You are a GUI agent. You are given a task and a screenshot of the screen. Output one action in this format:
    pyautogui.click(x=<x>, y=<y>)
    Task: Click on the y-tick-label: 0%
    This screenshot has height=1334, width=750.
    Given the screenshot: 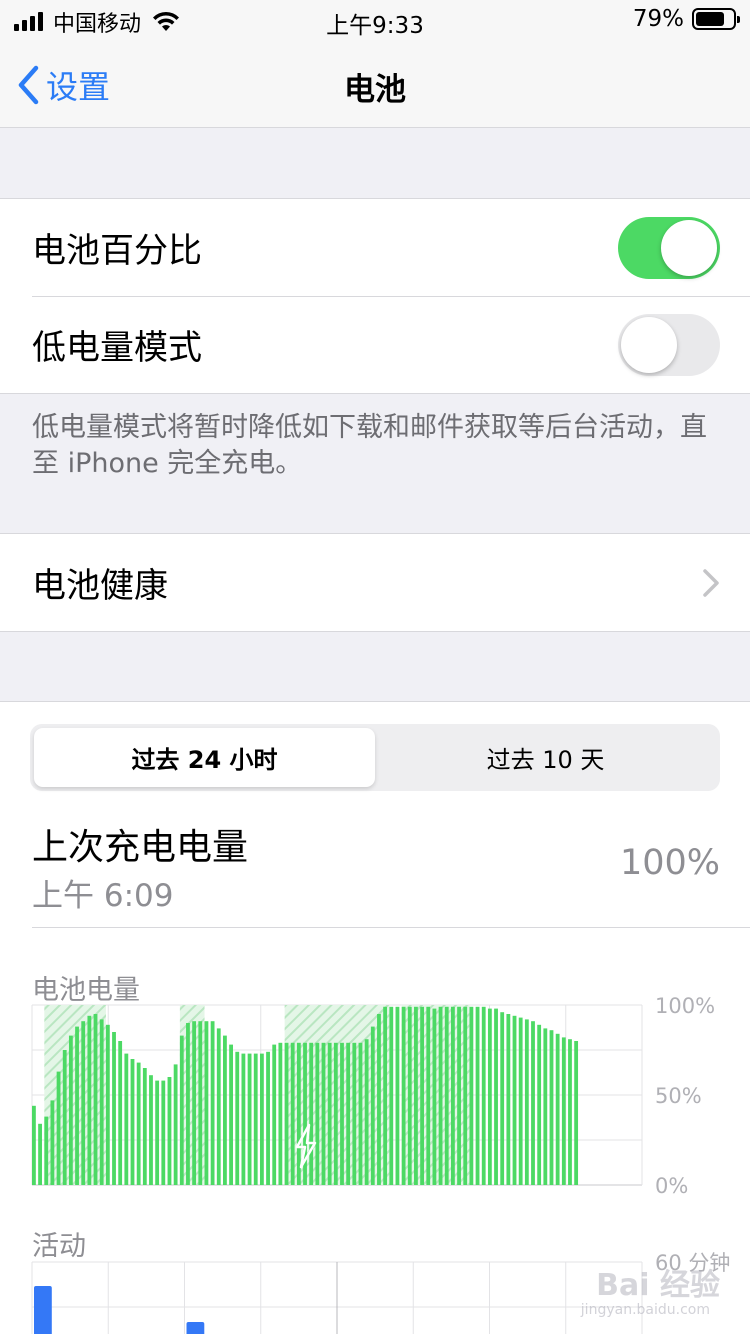 What is the action you would take?
    pyautogui.click(x=671, y=1186)
    